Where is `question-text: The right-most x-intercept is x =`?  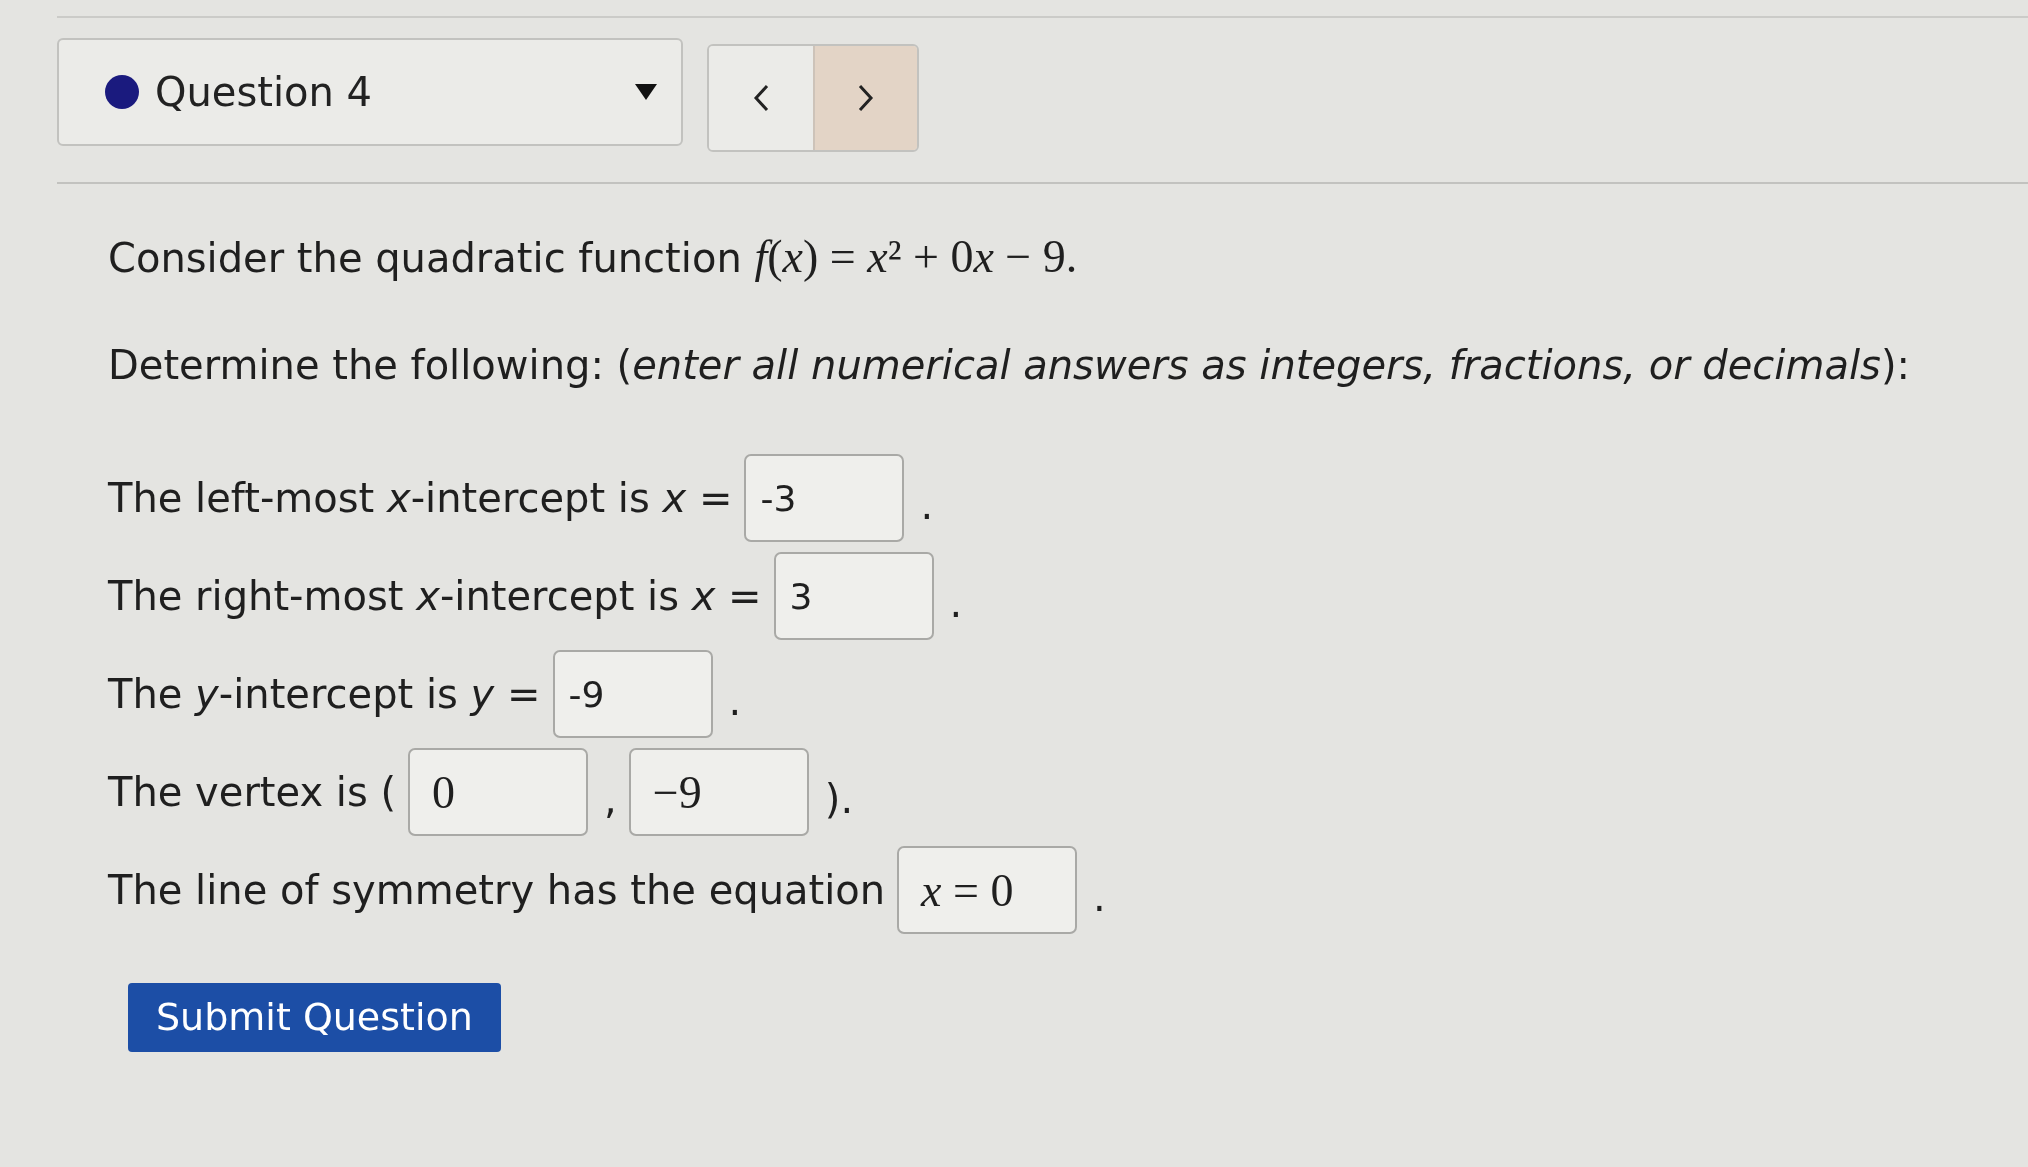
question-text: The right-most x-intercept is x = is located at coordinates (435, 596).